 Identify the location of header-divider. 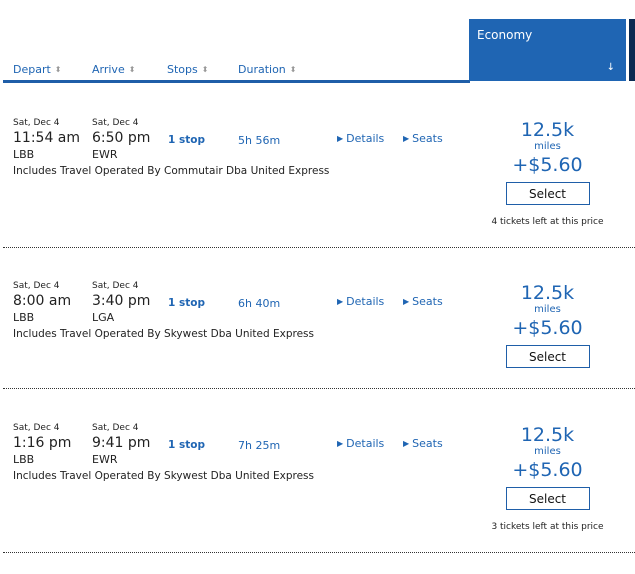
(236, 81).